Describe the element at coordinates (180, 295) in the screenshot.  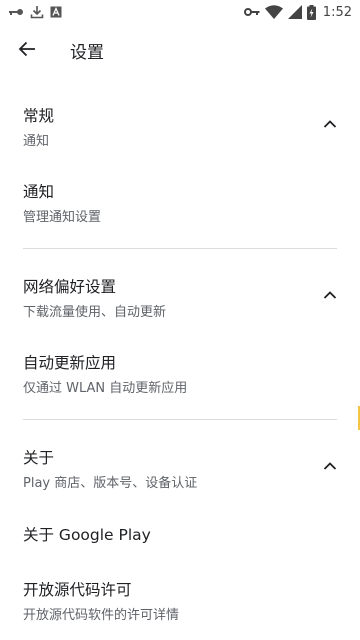
I see `section-header-network-preferences: 网络偏好设置 下载流量使用、自动更新` at that location.